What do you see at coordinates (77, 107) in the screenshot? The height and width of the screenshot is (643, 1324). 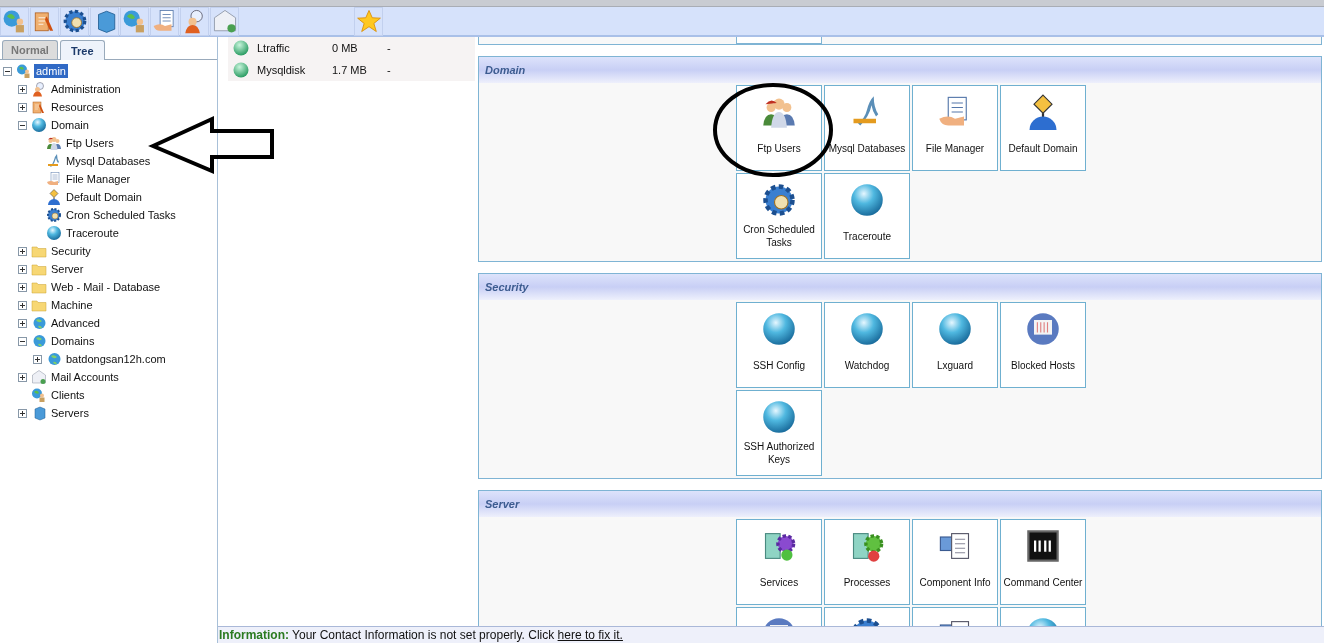 I see `tree-item: Resources` at bounding box center [77, 107].